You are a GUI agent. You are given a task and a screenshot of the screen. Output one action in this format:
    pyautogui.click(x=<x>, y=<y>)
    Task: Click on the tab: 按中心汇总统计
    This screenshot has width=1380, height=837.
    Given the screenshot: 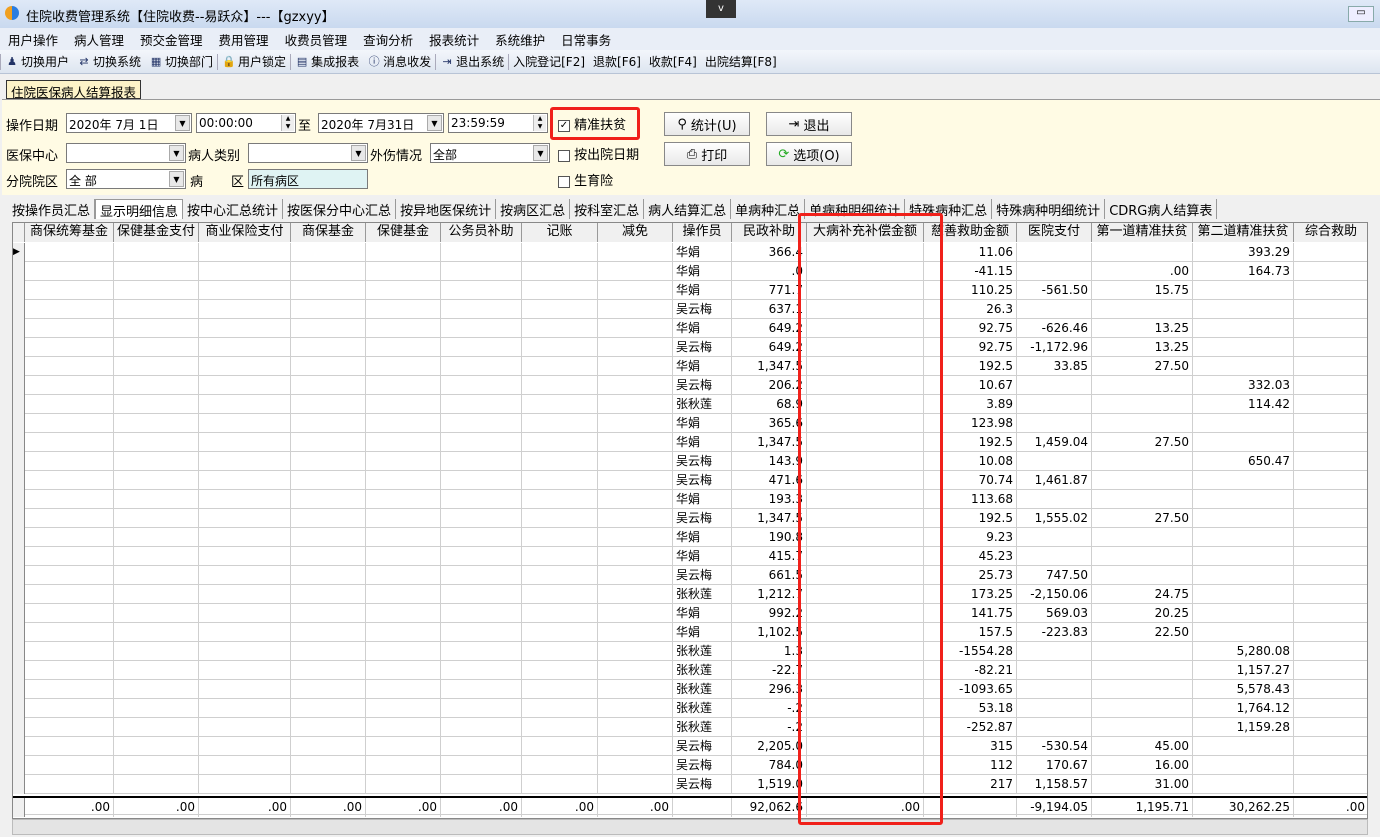 What is the action you would take?
    pyautogui.click(x=233, y=209)
    